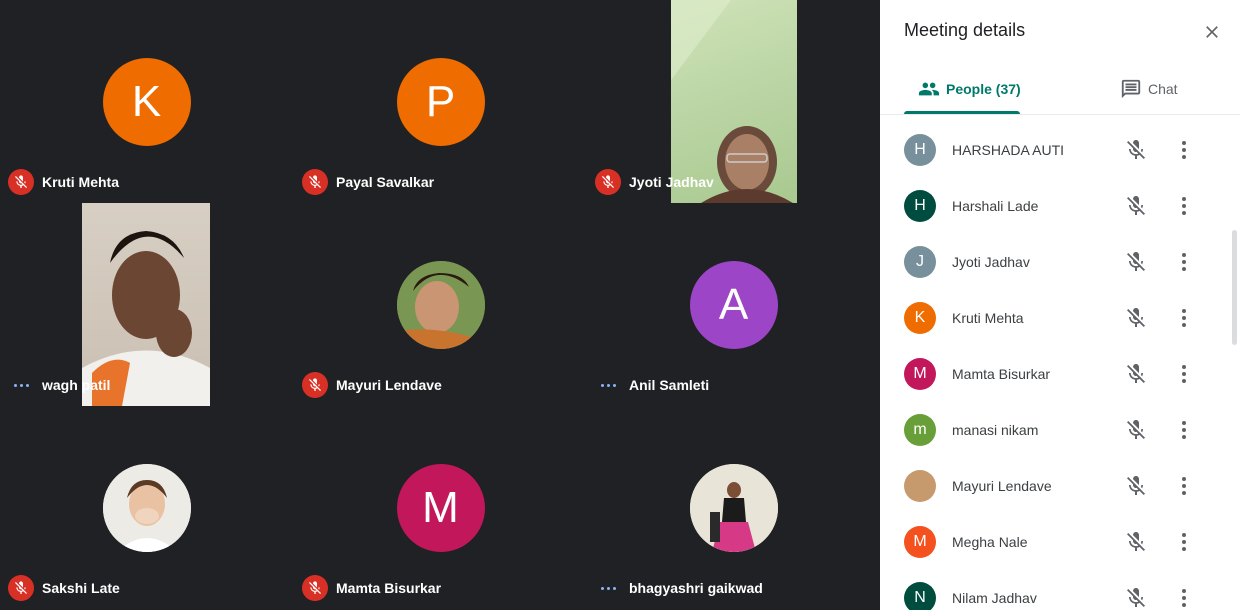 The width and height of the screenshot is (1240, 610). I want to click on tab-people-label: People (37), so click(983, 89).